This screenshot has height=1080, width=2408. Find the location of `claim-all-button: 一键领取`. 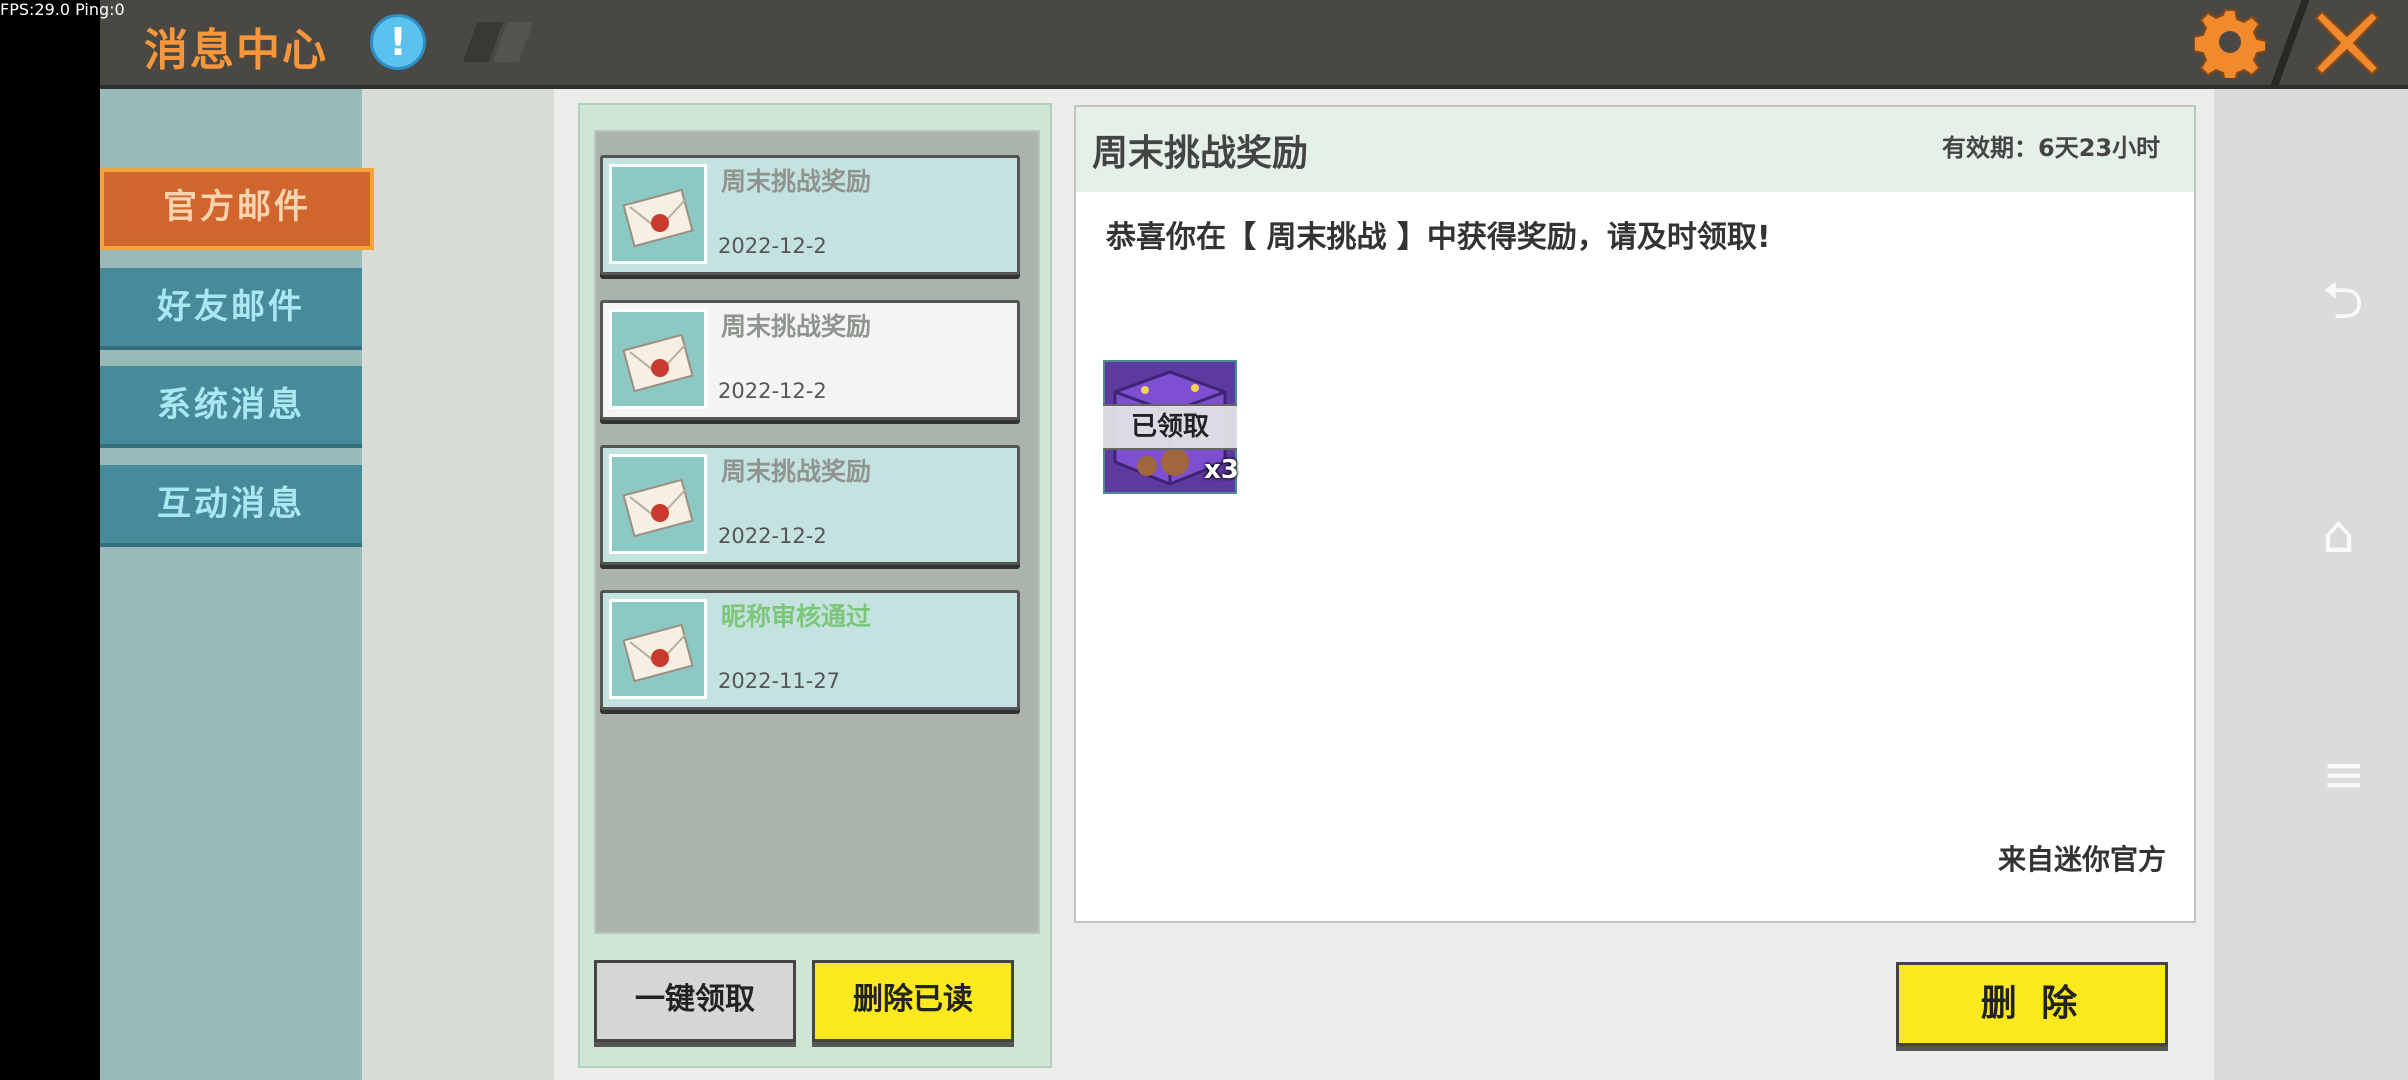

claim-all-button: 一键领取 is located at coordinates (695, 1001).